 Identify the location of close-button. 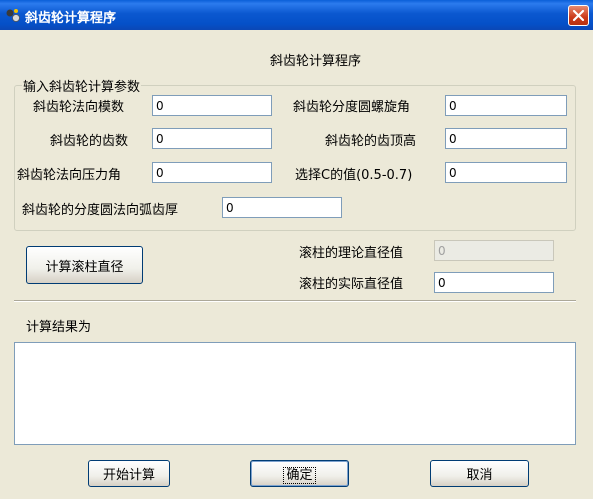
(578, 15).